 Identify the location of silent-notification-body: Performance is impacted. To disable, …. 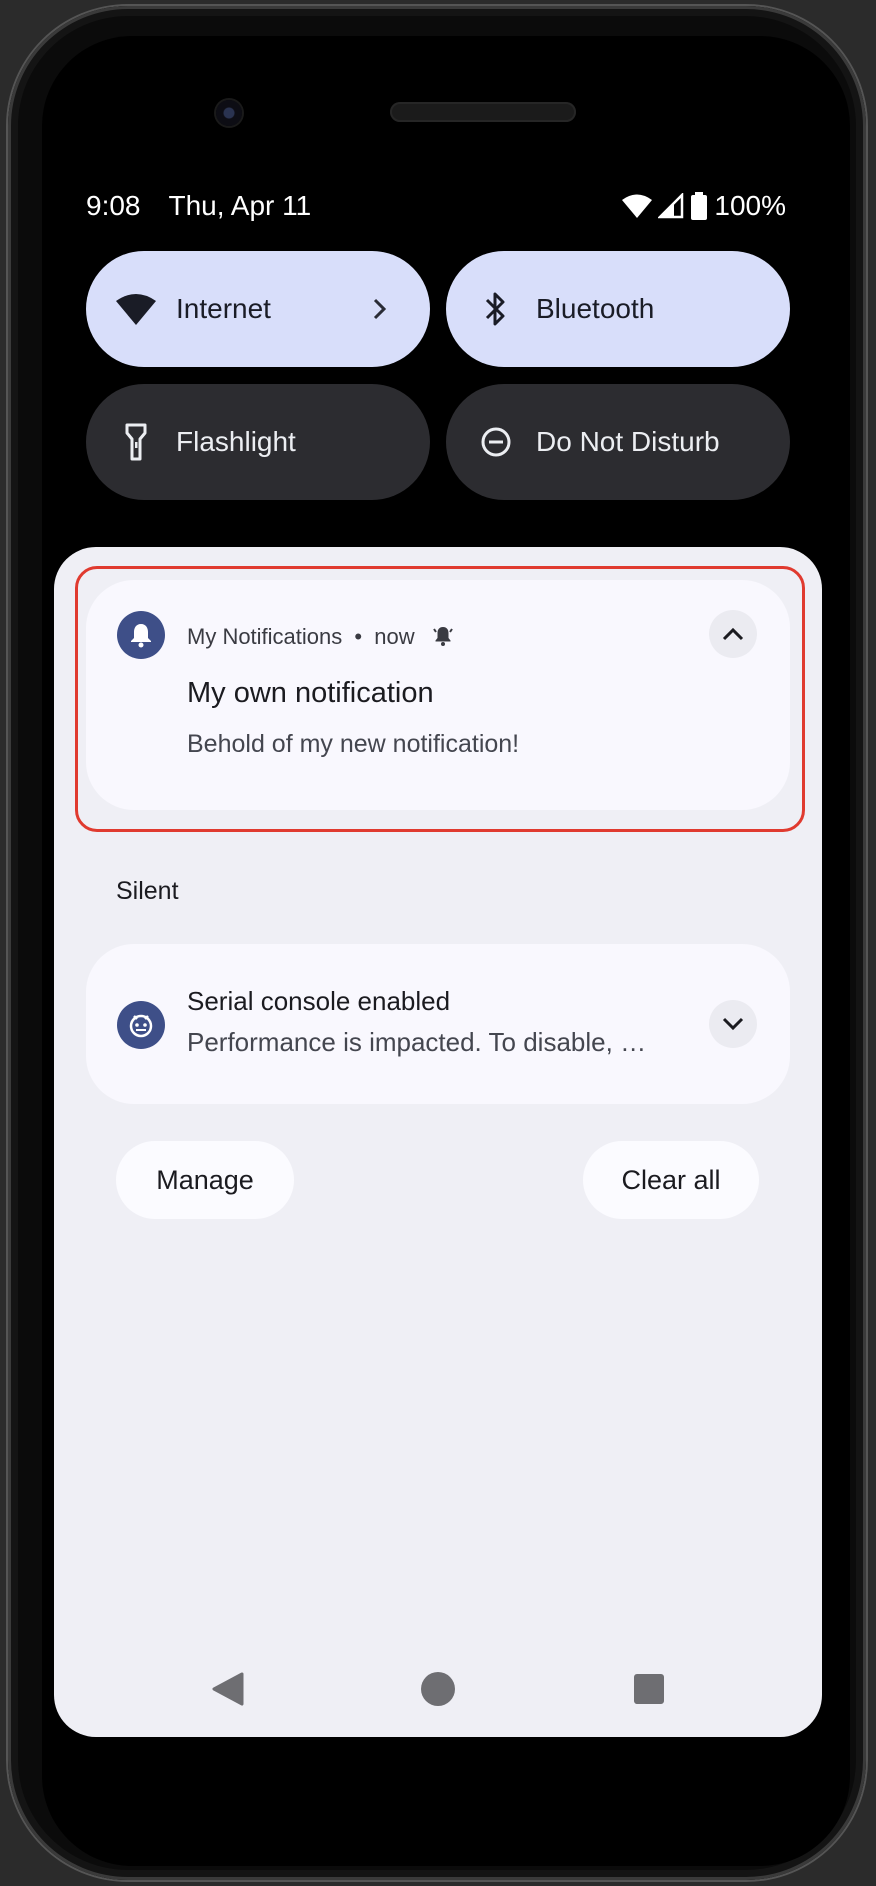
(417, 1042).